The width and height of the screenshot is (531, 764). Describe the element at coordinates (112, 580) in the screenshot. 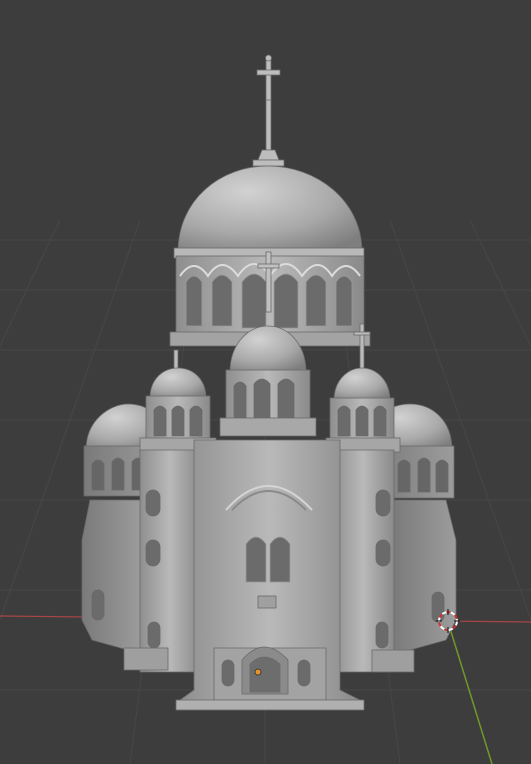

I see `left-wing` at that location.